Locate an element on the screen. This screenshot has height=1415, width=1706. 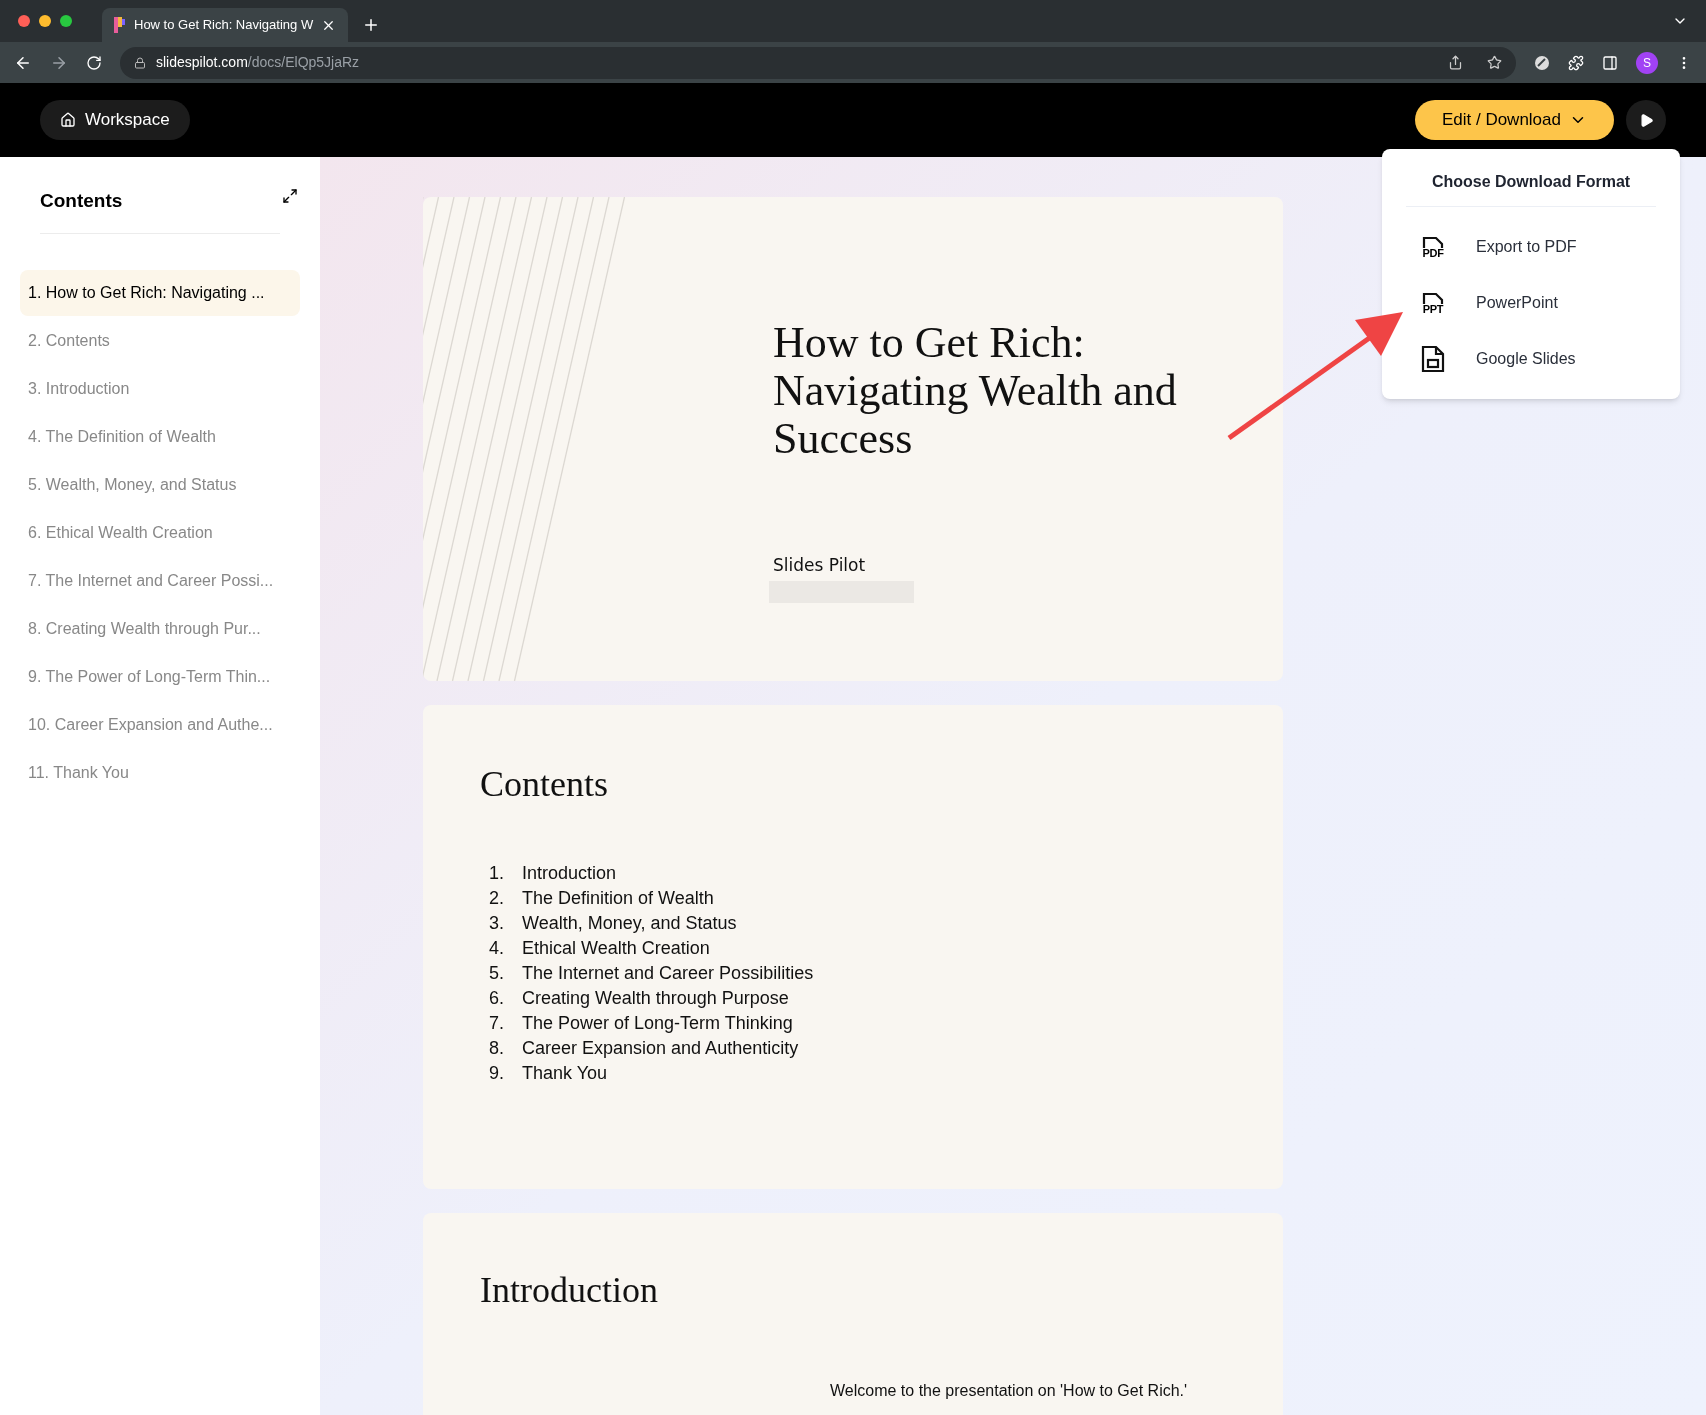
tab-title: How to Get Rich: Navigating W is located at coordinates (224, 25).